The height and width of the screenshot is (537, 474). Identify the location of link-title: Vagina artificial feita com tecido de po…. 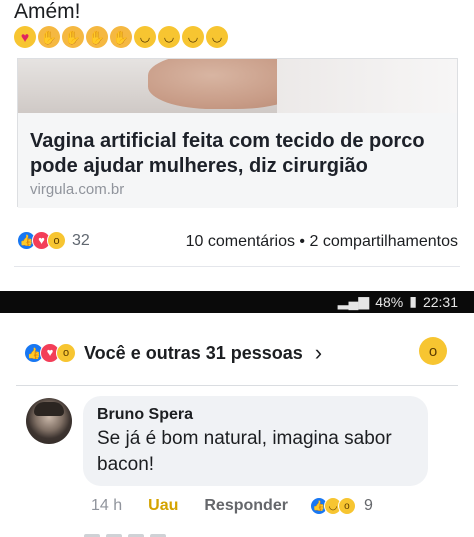
(237, 154).